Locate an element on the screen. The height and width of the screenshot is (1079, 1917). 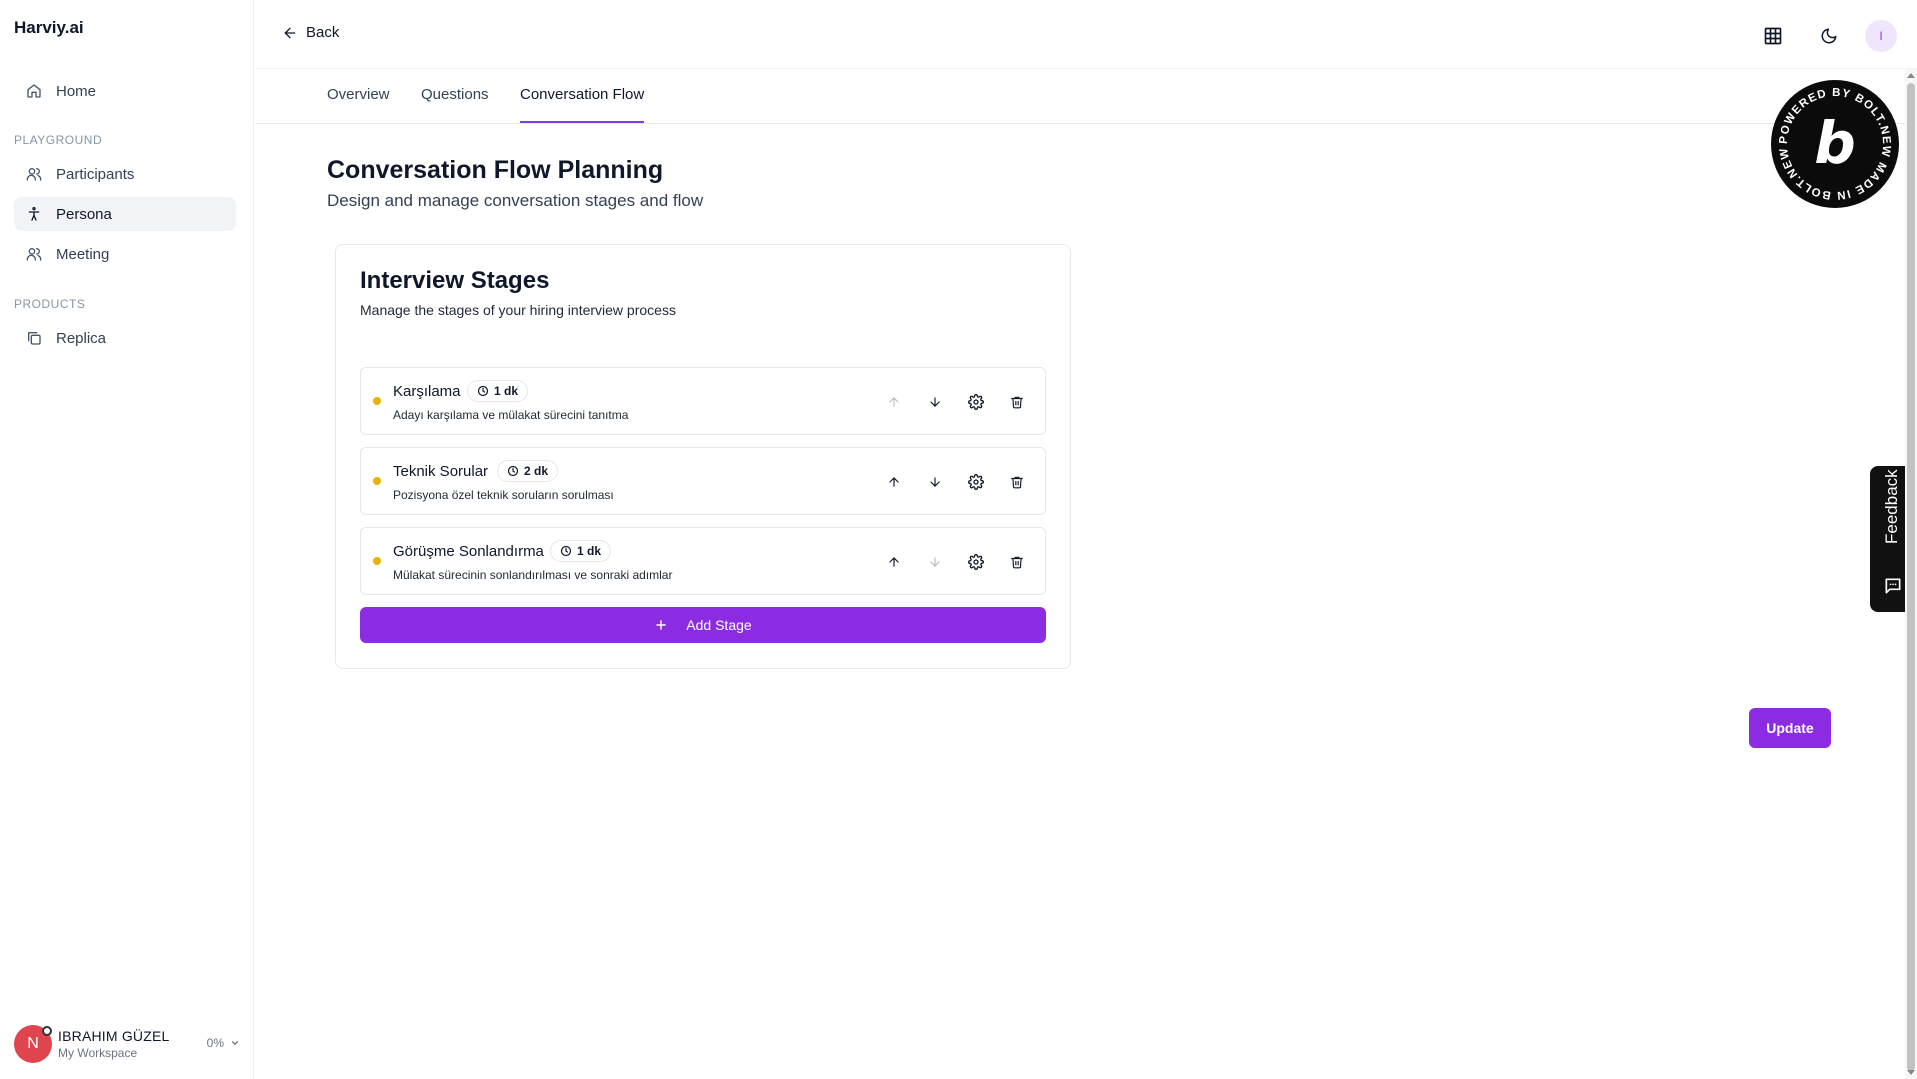
stage-name: Karşılama is located at coordinates (427, 391).